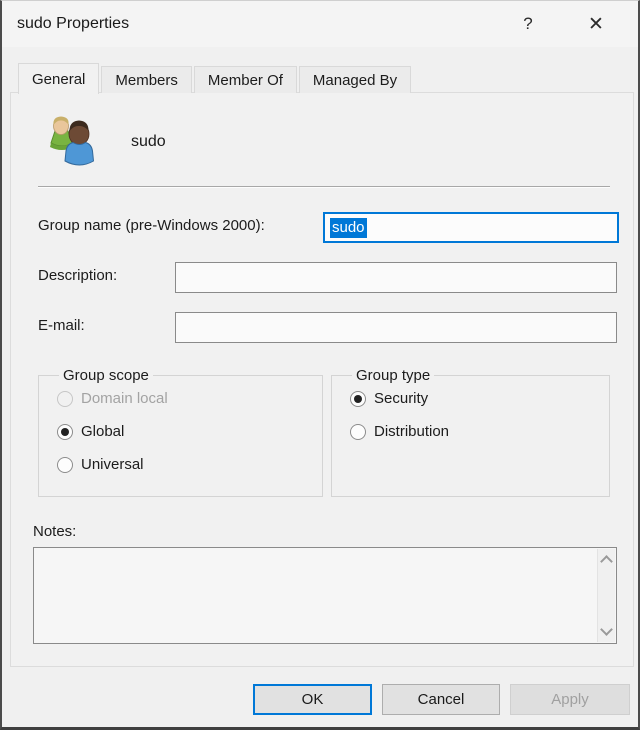 This screenshot has height=730, width=640. I want to click on apply-button: Apply, so click(570, 699).